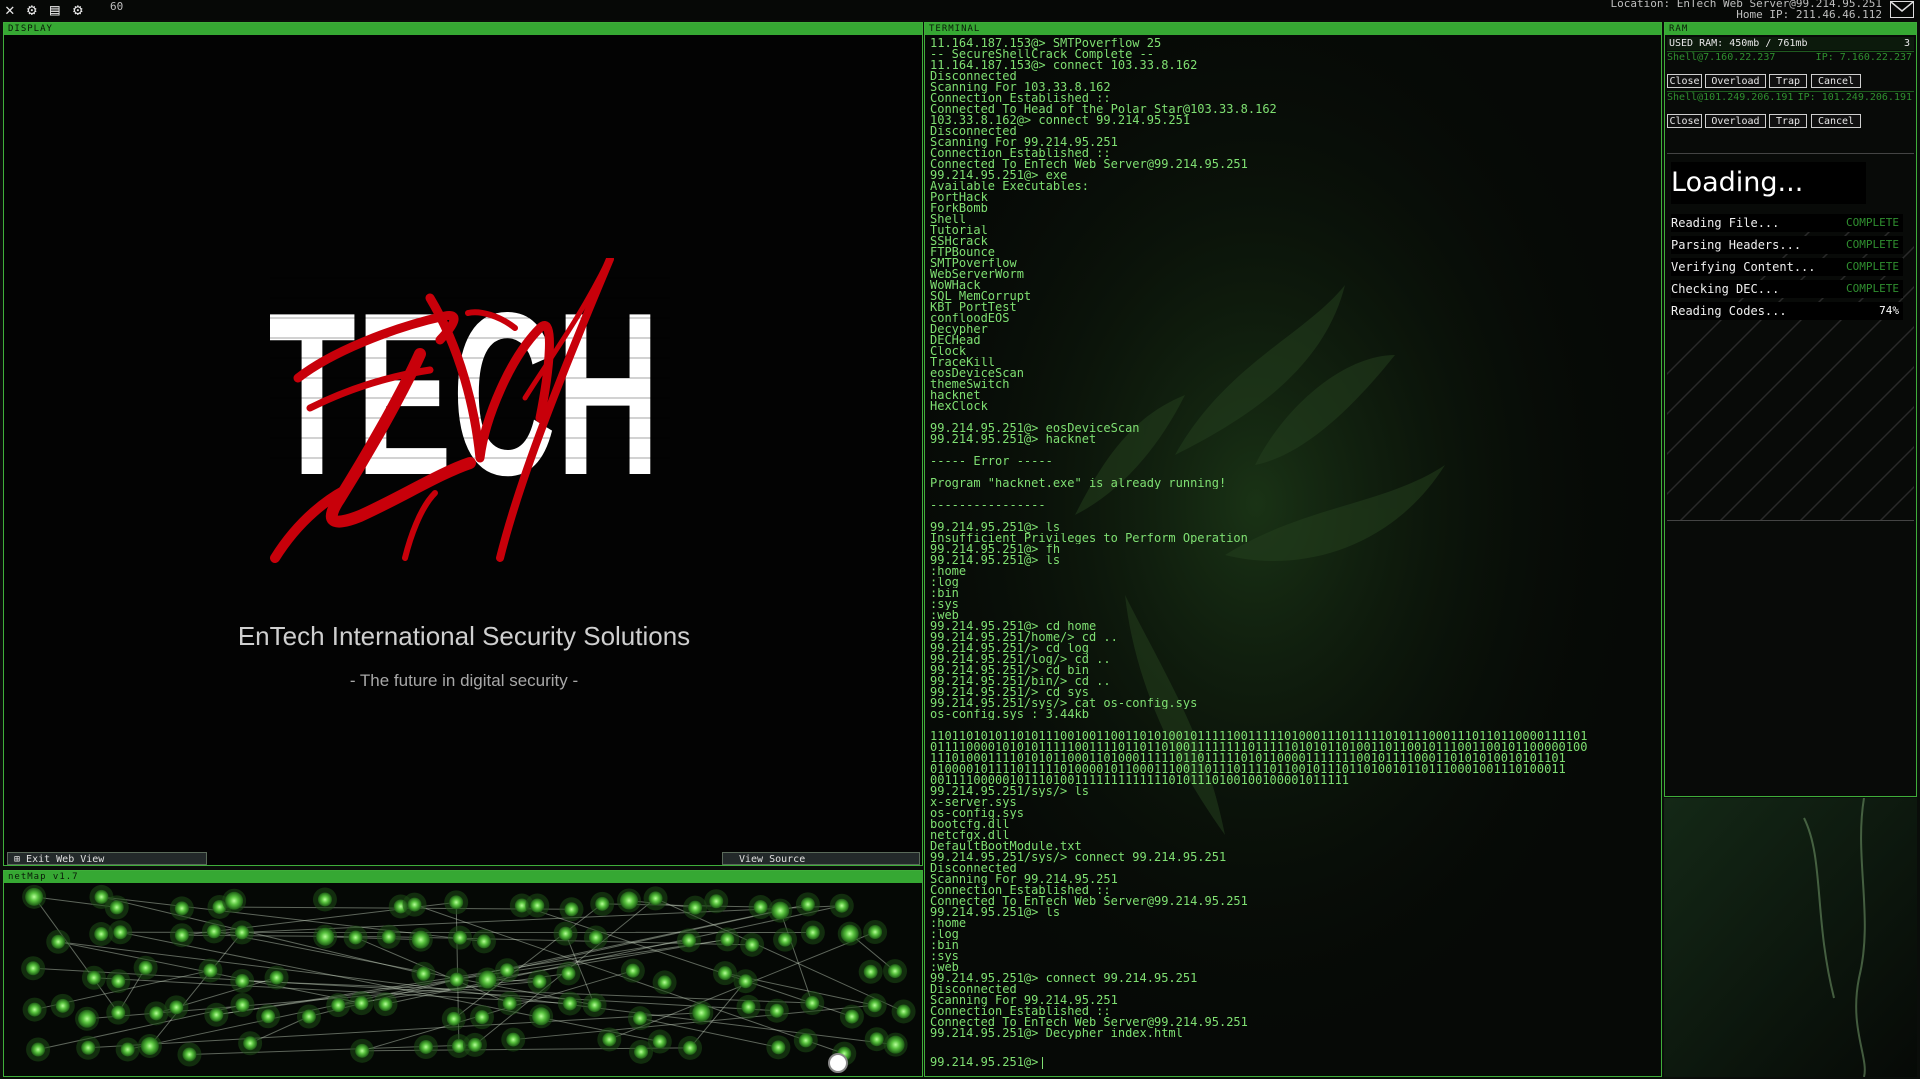 The height and width of the screenshot is (1079, 1920). Describe the element at coordinates (821, 858) in the screenshot. I see `view-source-button: View Source` at that location.